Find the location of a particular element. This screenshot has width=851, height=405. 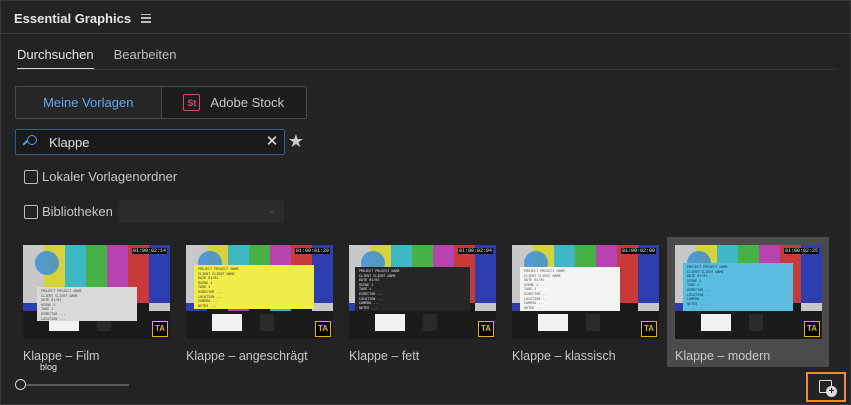

slider-track is located at coordinates (75, 385).